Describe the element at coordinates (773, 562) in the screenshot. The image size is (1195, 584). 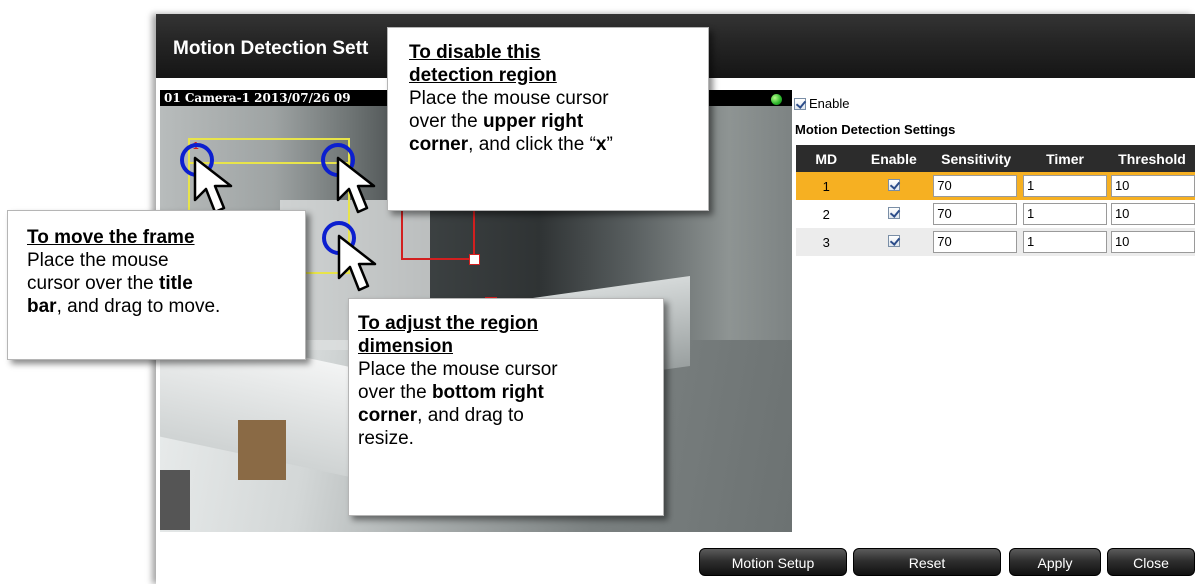
I see `motion-setup-button: Motion Setup` at that location.